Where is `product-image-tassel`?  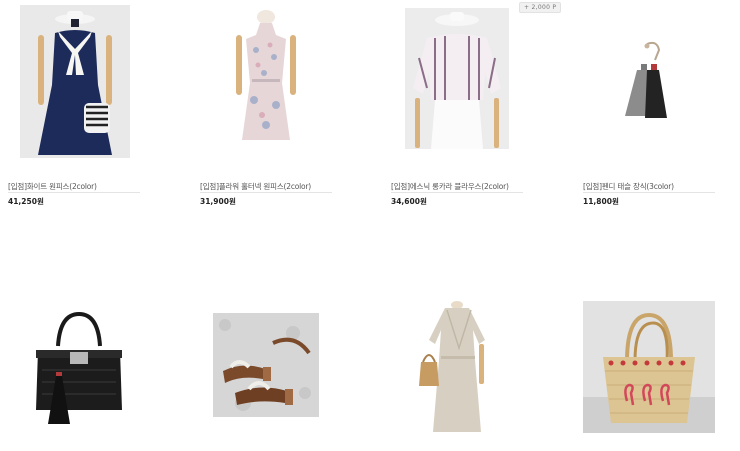 product-image-tassel is located at coordinates (647, 80).